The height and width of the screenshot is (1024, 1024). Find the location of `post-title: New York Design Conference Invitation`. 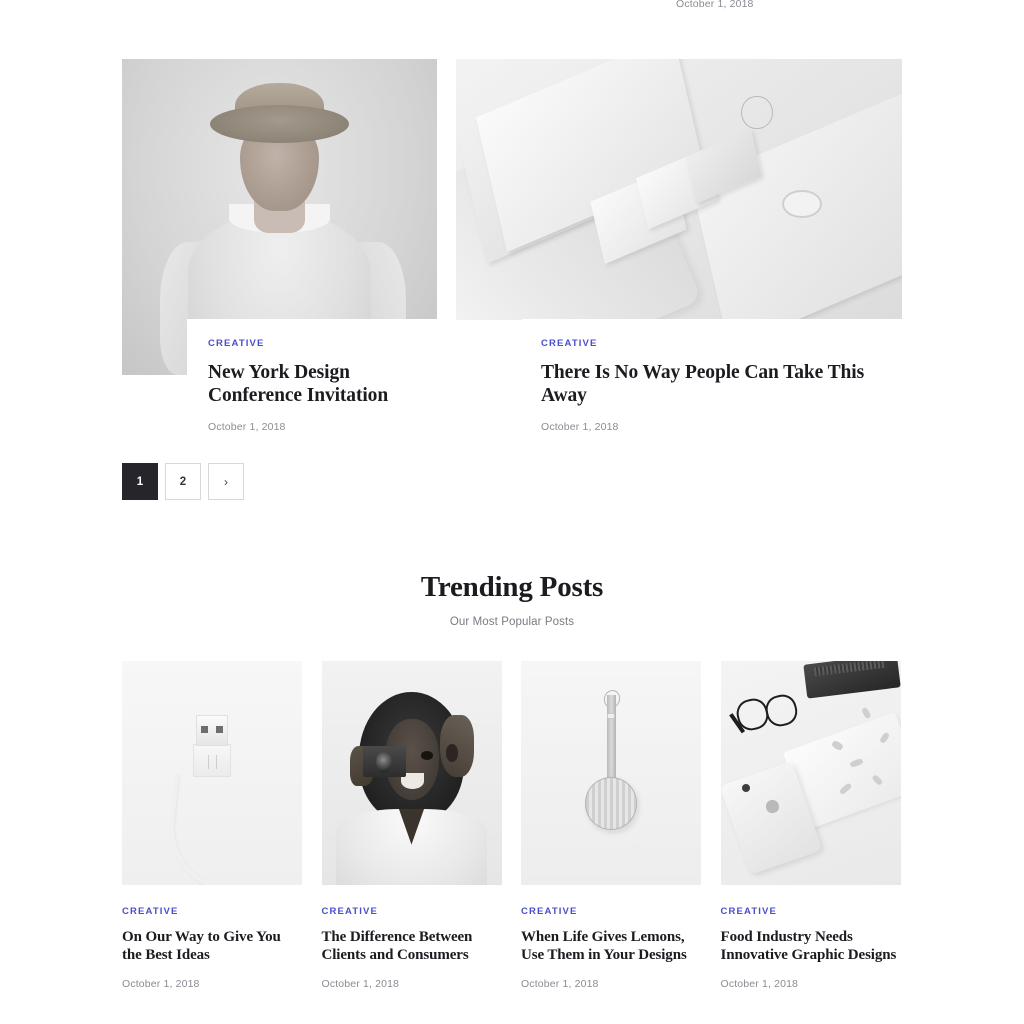

post-title: New York Design Conference Invitation is located at coordinates (311, 385).